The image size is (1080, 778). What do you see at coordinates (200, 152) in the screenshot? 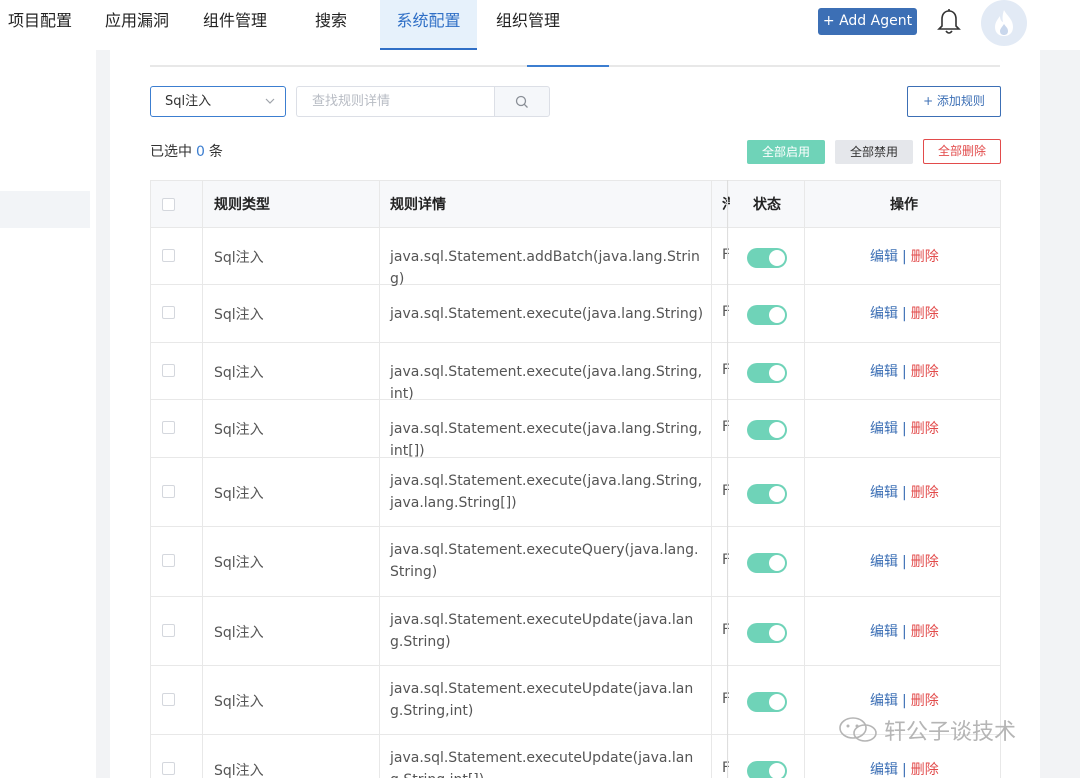
I see `selection-number: 0` at bounding box center [200, 152].